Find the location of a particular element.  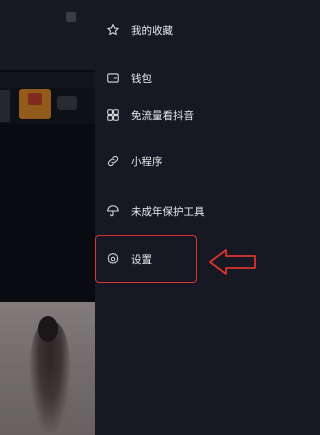

link-icon is located at coordinates (113, 161).